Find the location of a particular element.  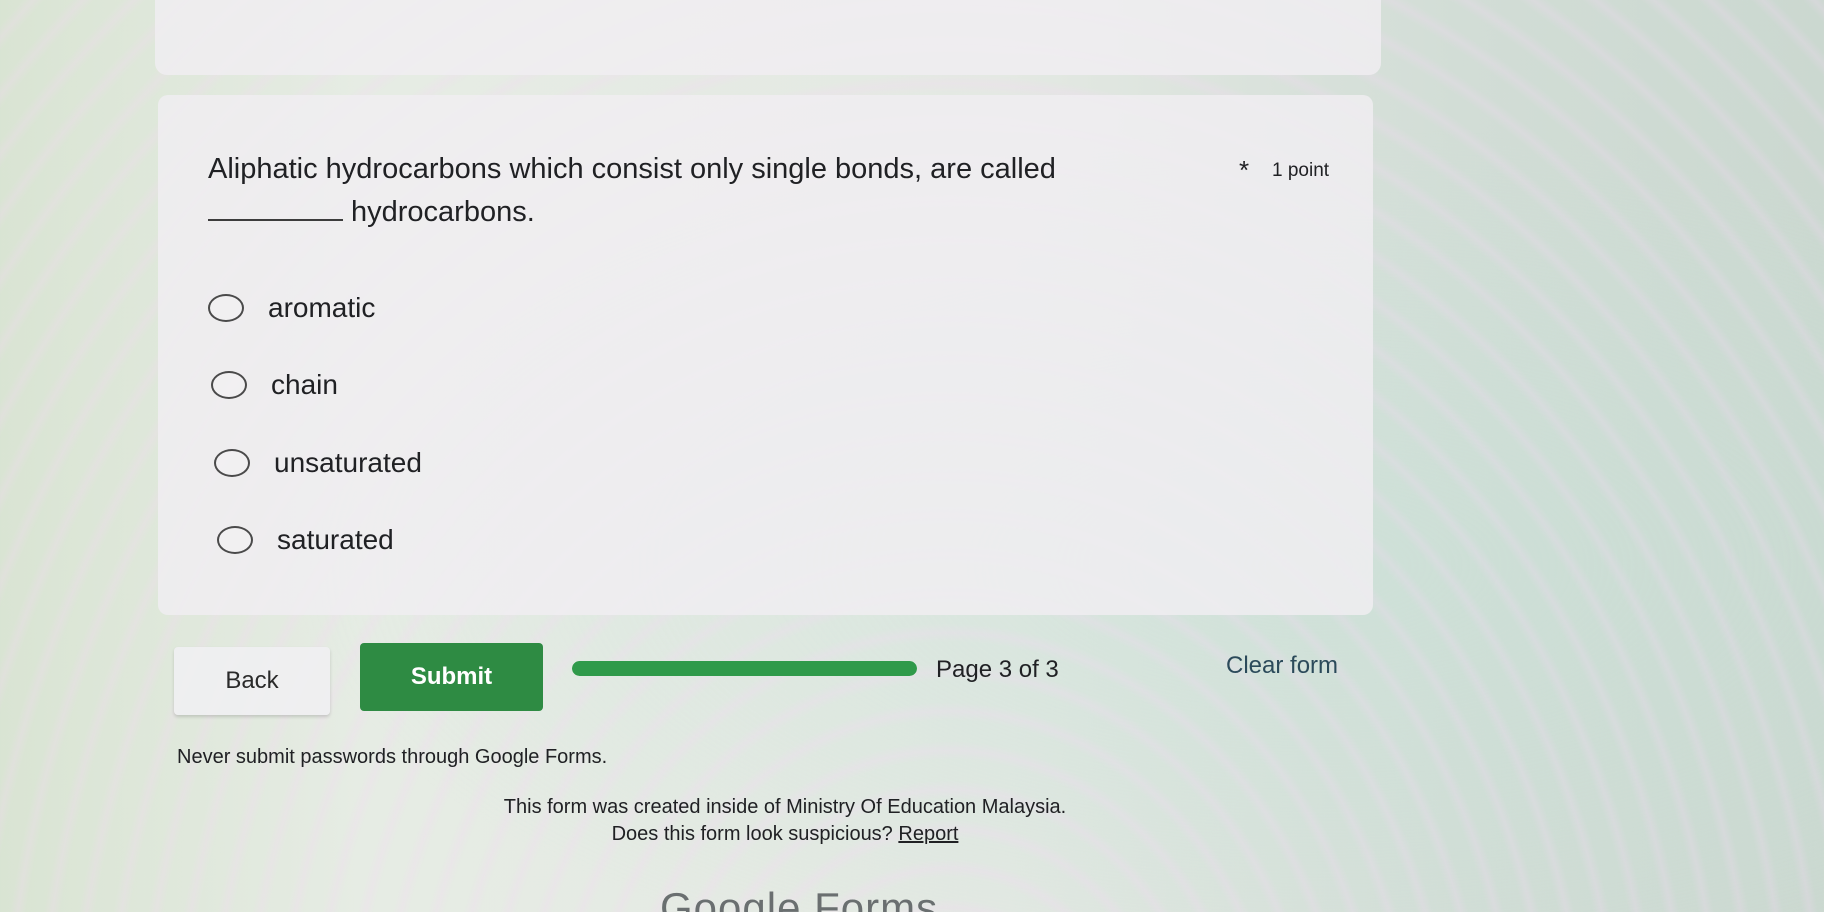

option-label: unsaturated is located at coordinates (348, 462).